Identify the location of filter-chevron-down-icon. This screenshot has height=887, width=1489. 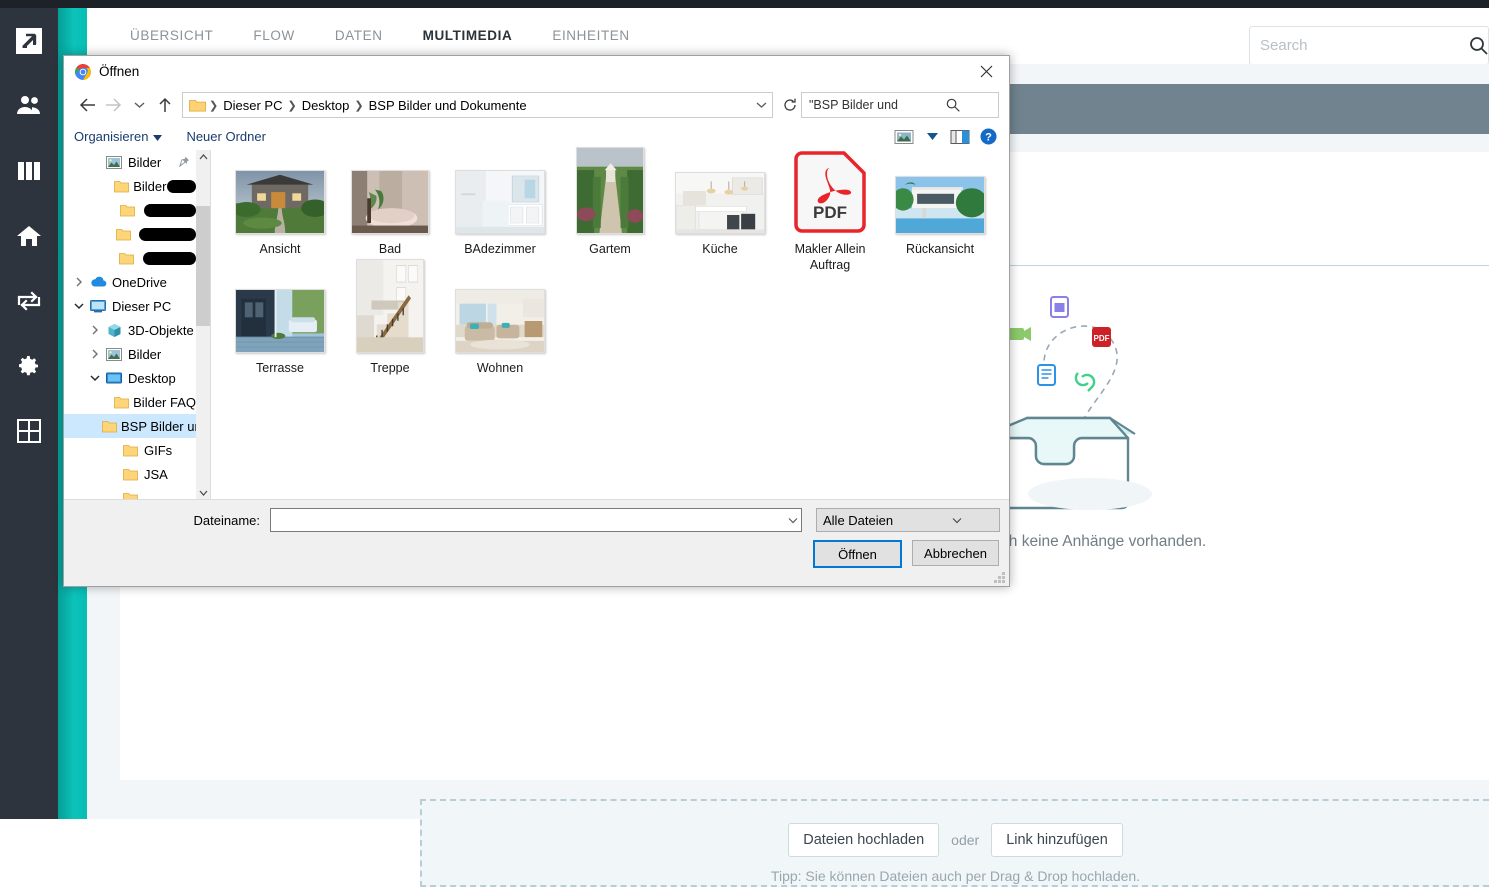
(953, 520).